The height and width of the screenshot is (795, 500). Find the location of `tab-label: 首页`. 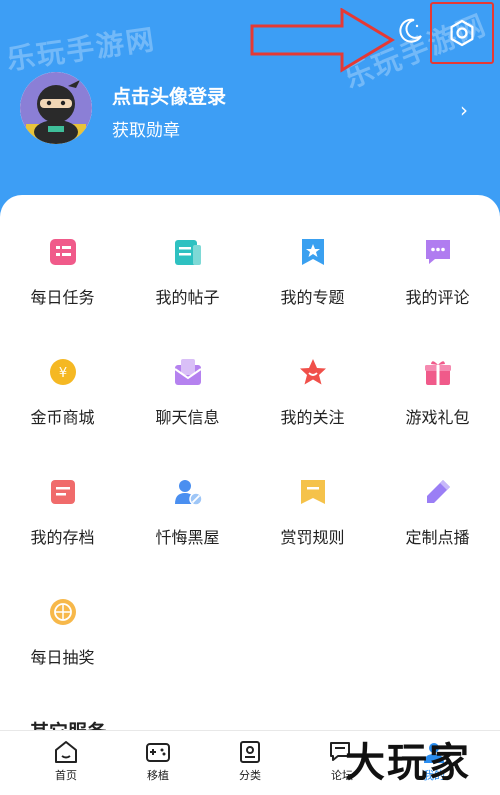

tab-label: 首页 is located at coordinates (66, 775).